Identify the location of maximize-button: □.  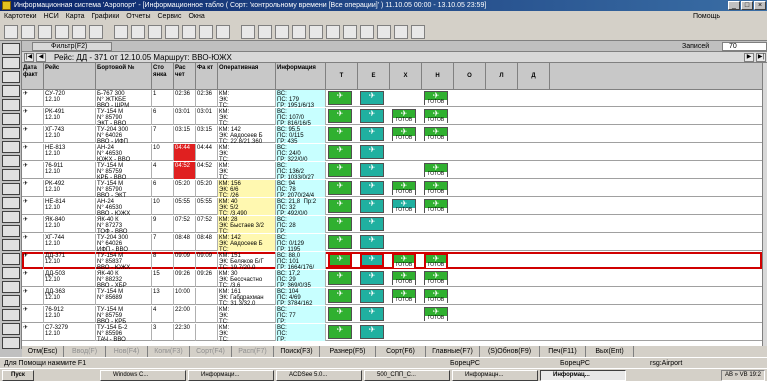
(747, 5).